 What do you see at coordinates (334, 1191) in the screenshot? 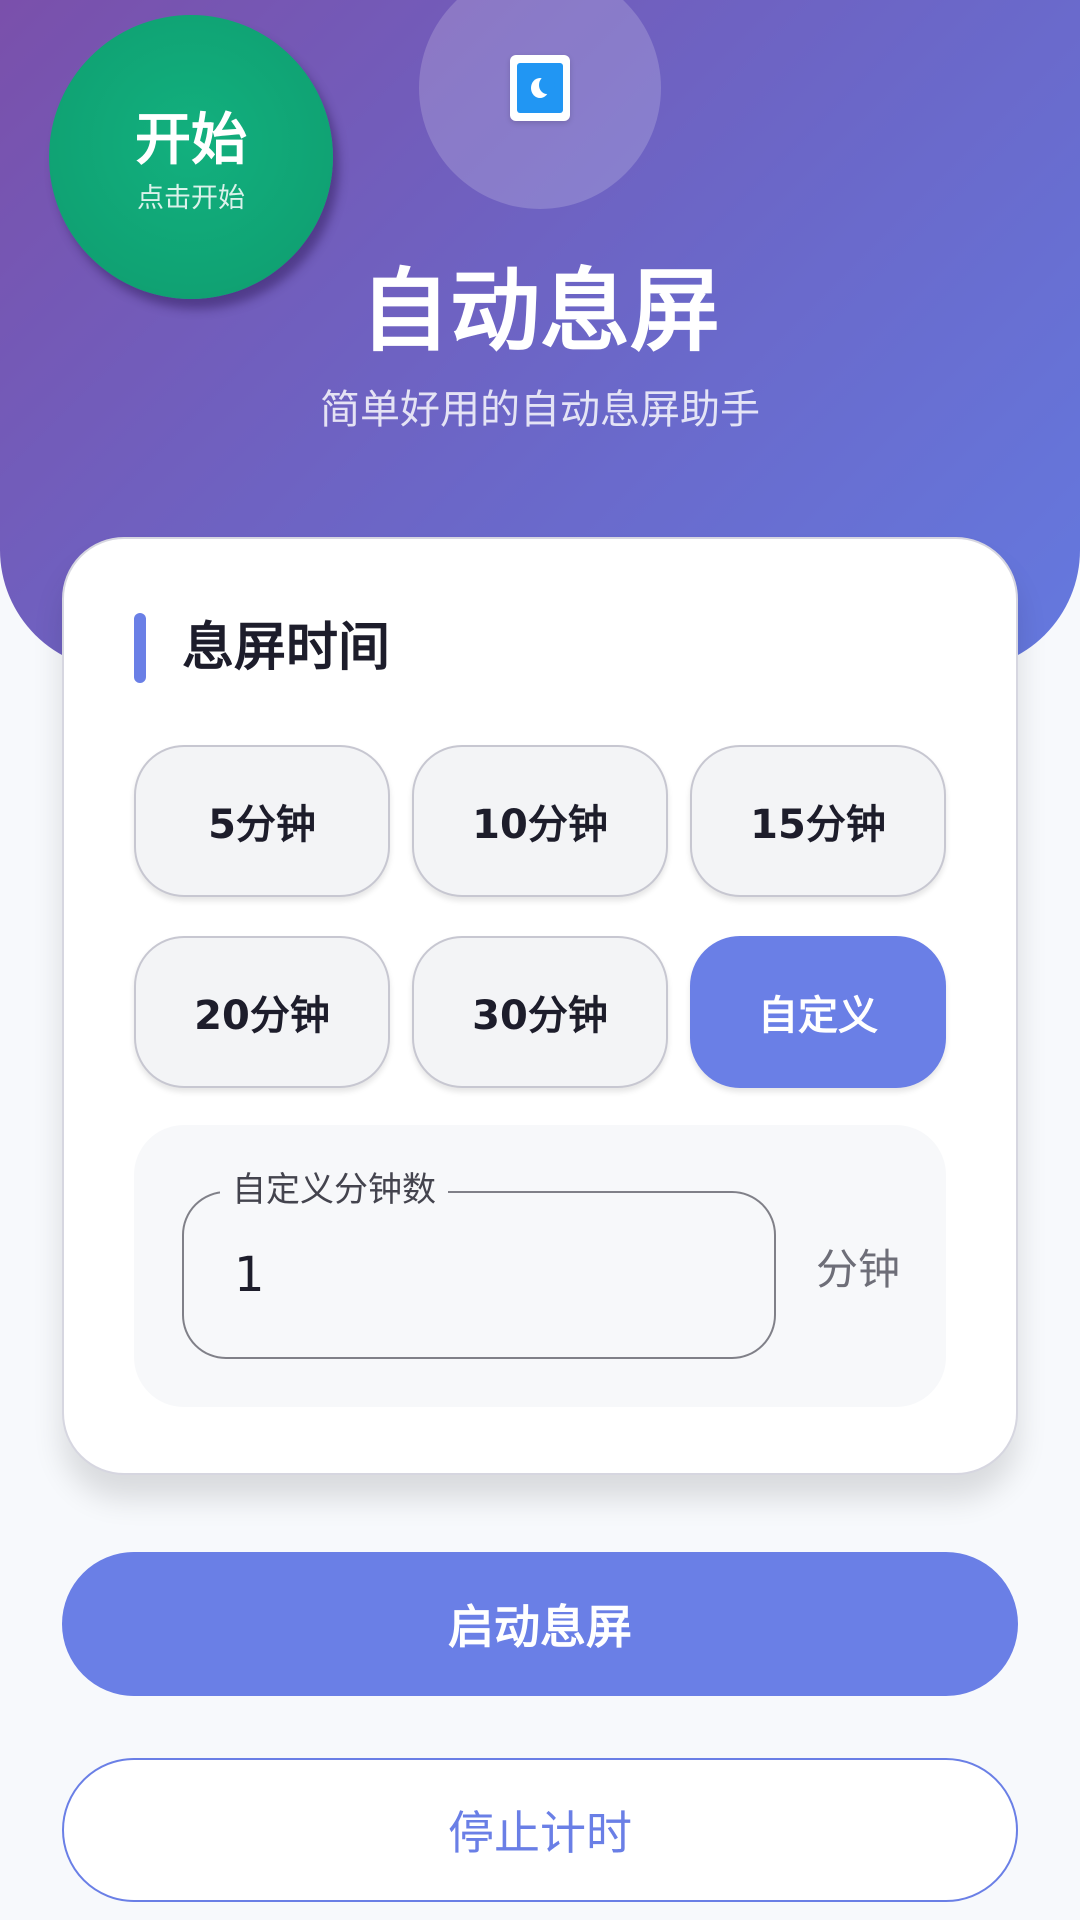
I see `custom-minutes-label: 自定义分钟数` at bounding box center [334, 1191].